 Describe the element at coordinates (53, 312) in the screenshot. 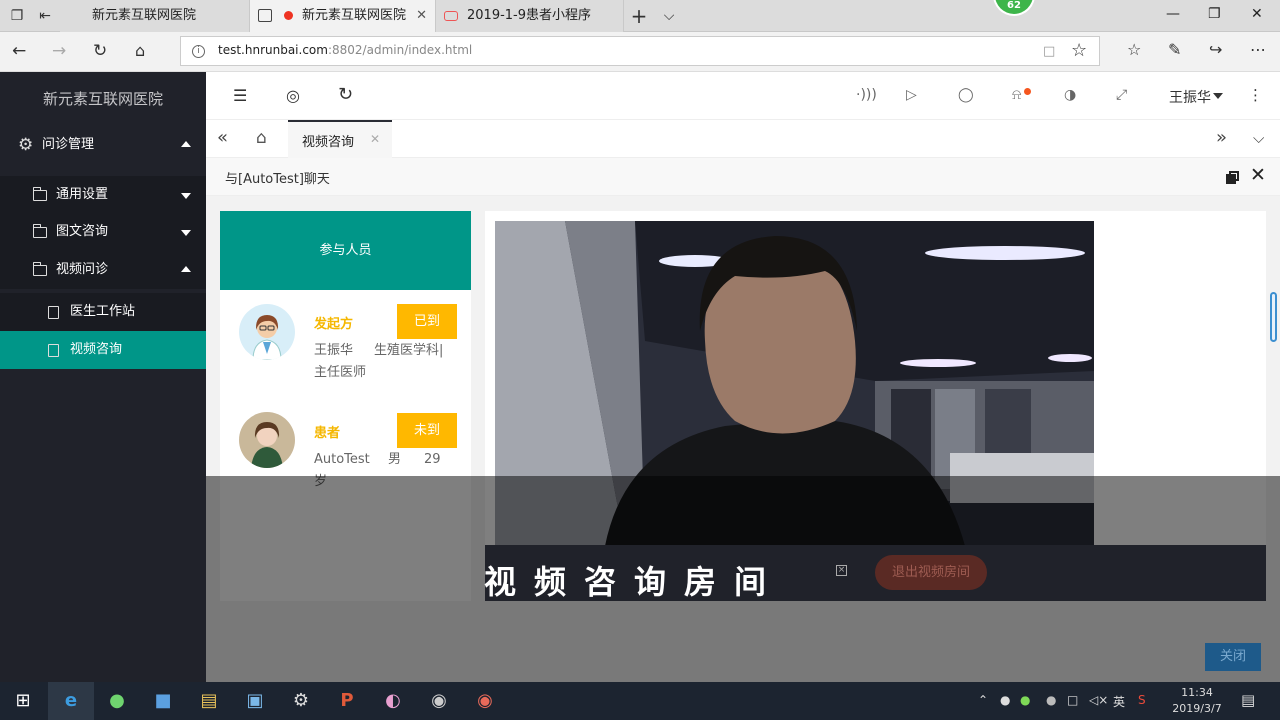

I see `document-icon` at that location.